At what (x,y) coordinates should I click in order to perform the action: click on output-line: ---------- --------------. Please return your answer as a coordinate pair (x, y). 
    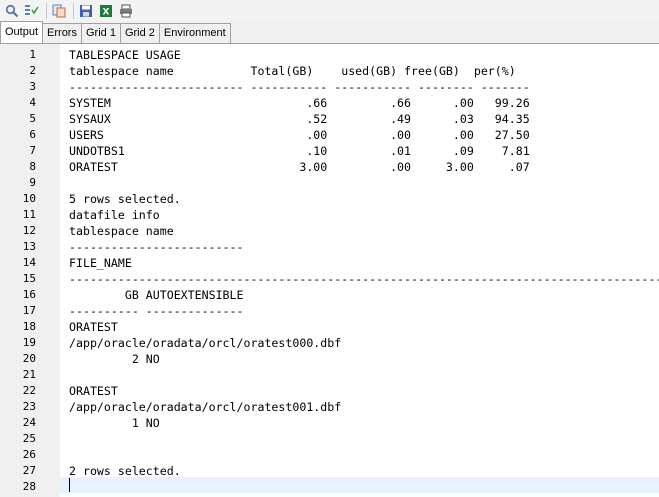
    Looking at the image, I should click on (156, 311).